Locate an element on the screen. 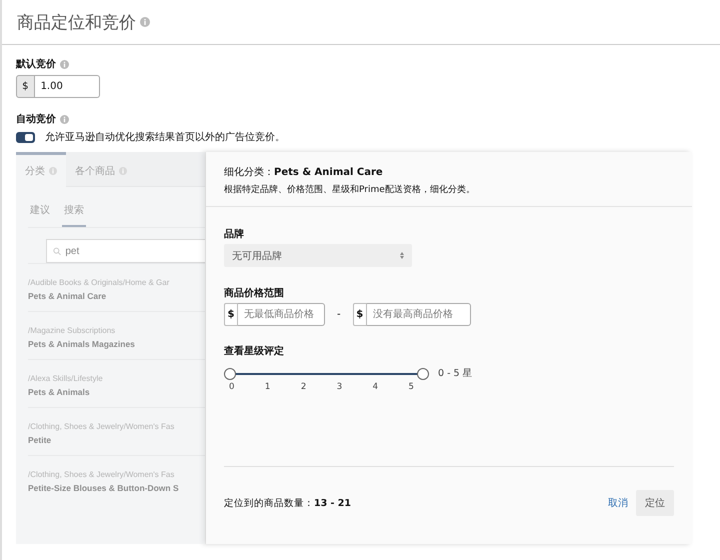  search-icon is located at coordinates (57, 251).